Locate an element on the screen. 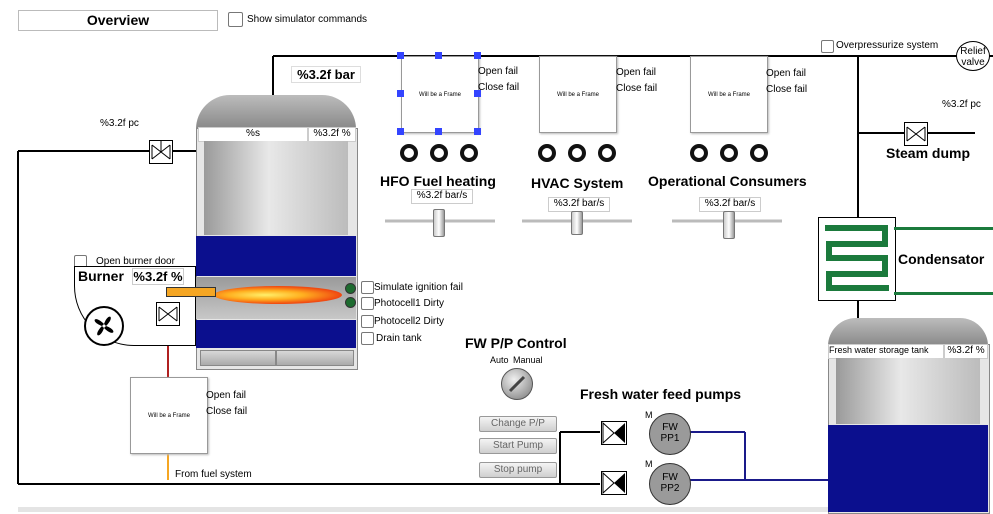 The height and width of the screenshot is (514, 993). condensator-coil-icon is located at coordinates (857, 258).